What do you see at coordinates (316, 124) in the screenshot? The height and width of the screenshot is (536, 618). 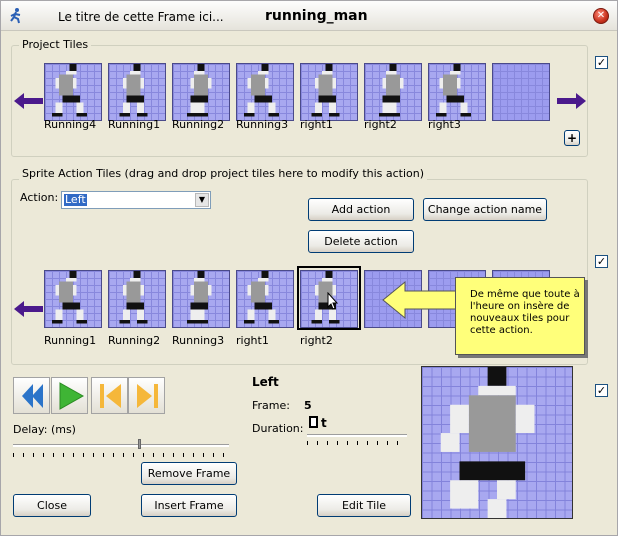 I see `project-tile-label: right1` at bounding box center [316, 124].